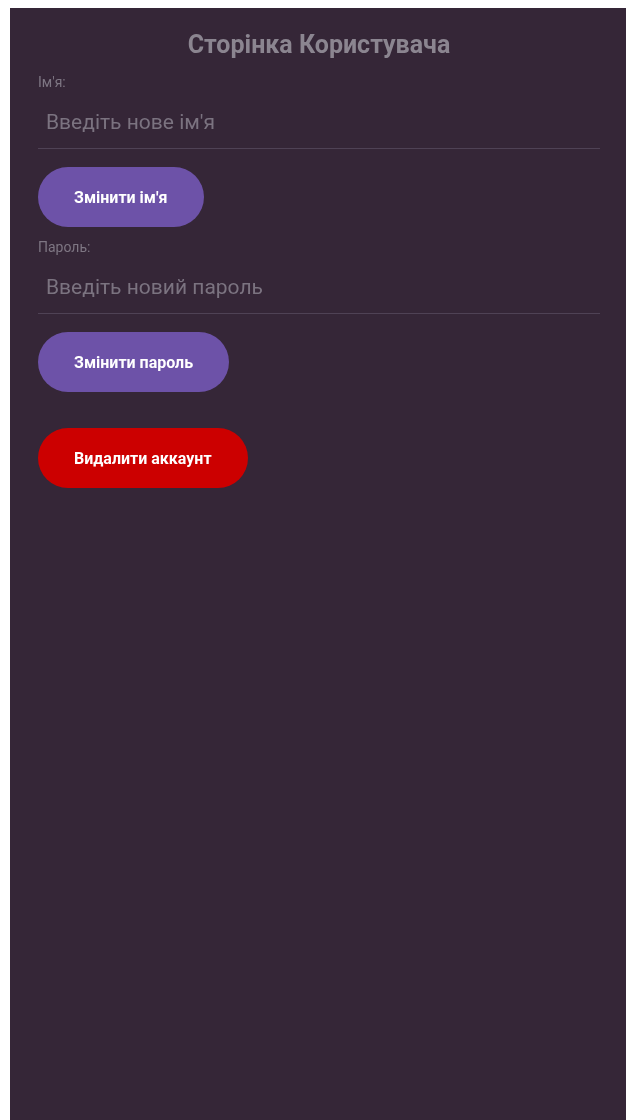 This screenshot has width=626, height=1120. Describe the element at coordinates (319, 120) in the screenshot. I see `input-field: Введіть нове ім'я` at that location.